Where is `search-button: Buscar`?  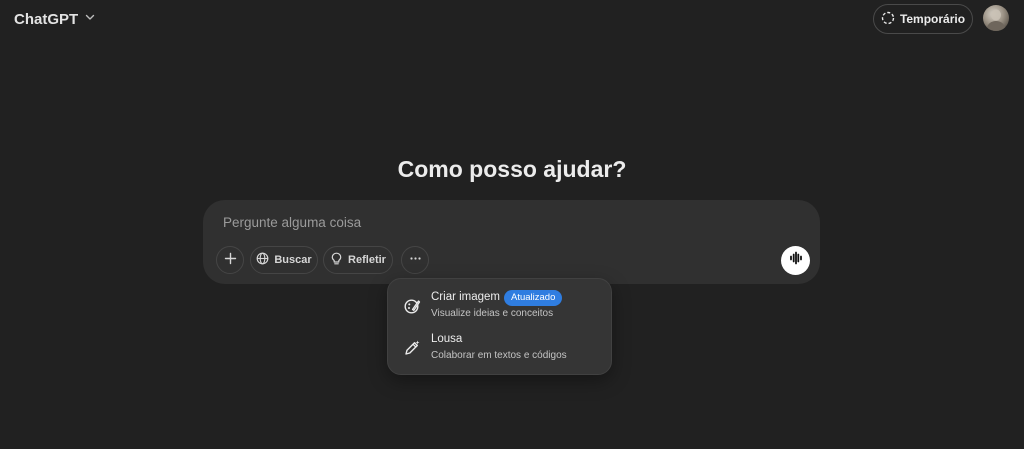
search-button: Buscar is located at coordinates (284, 260).